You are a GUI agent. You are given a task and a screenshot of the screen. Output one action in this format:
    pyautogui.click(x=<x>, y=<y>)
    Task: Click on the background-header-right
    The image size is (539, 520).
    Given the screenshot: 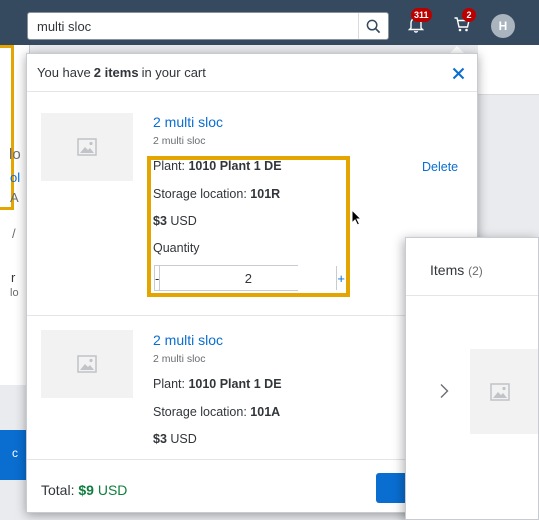 What is the action you would take?
    pyautogui.click(x=508, y=70)
    